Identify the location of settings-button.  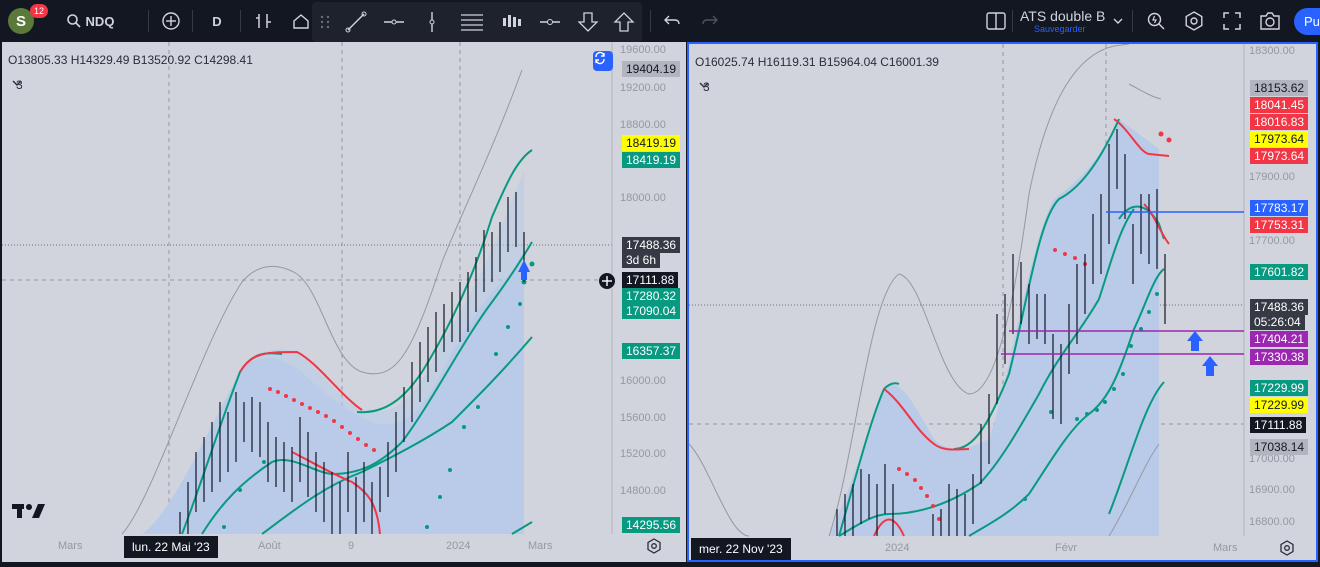
(1194, 21).